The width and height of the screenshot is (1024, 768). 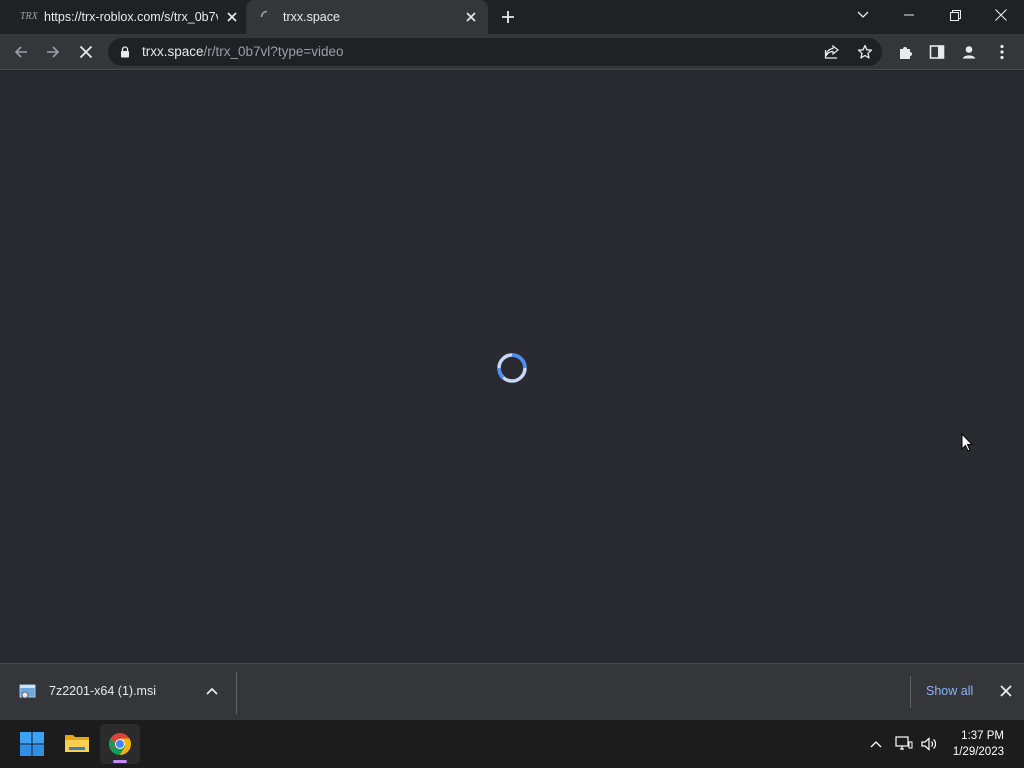 What do you see at coordinates (937, 52) in the screenshot?
I see `side-panel-icon` at bounding box center [937, 52].